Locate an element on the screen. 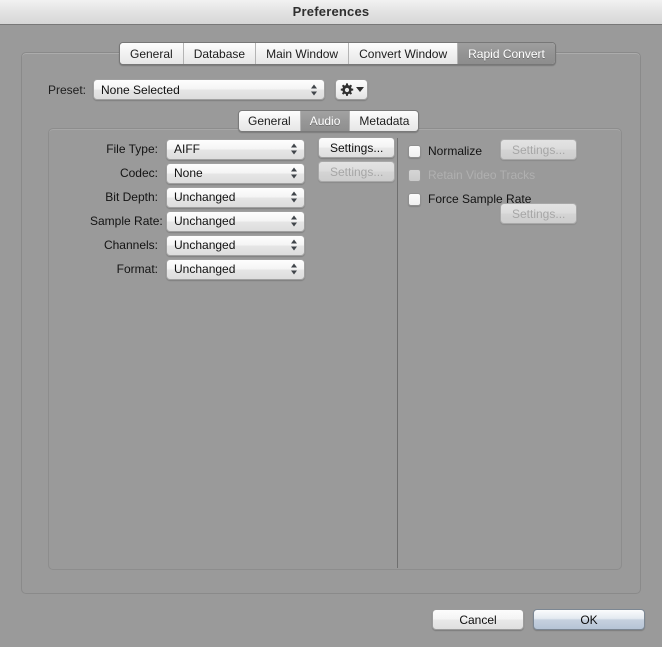  sample-rate-select: Unchanged is located at coordinates (235, 221).